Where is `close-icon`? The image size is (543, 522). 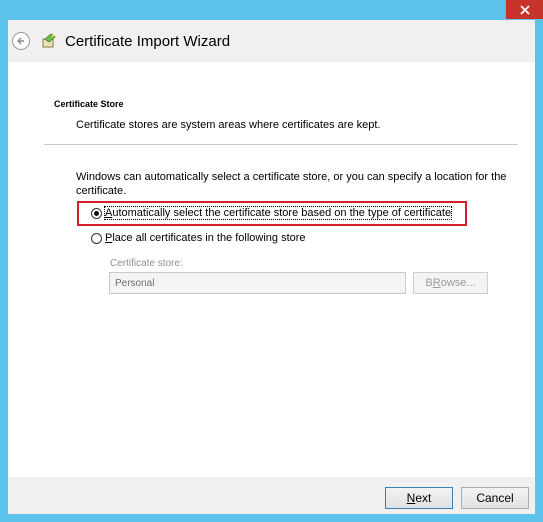 close-icon is located at coordinates (524, 9).